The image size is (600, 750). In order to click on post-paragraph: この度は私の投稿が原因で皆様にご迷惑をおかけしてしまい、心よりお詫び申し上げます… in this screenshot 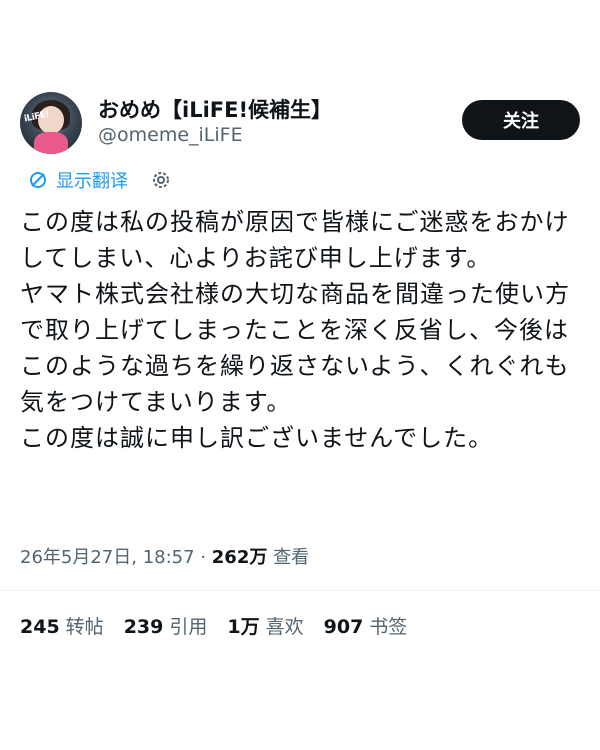, I will do `click(295, 240)`.